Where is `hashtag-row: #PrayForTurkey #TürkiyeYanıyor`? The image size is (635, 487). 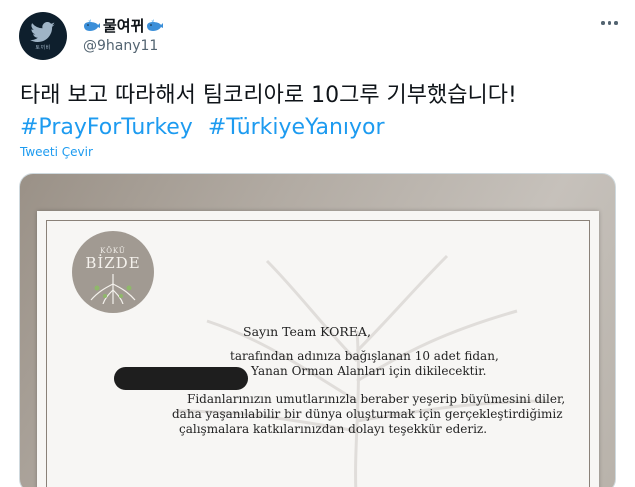
hashtag-row: #PrayForTurkey #TürkiyeYanıyor is located at coordinates (206, 128).